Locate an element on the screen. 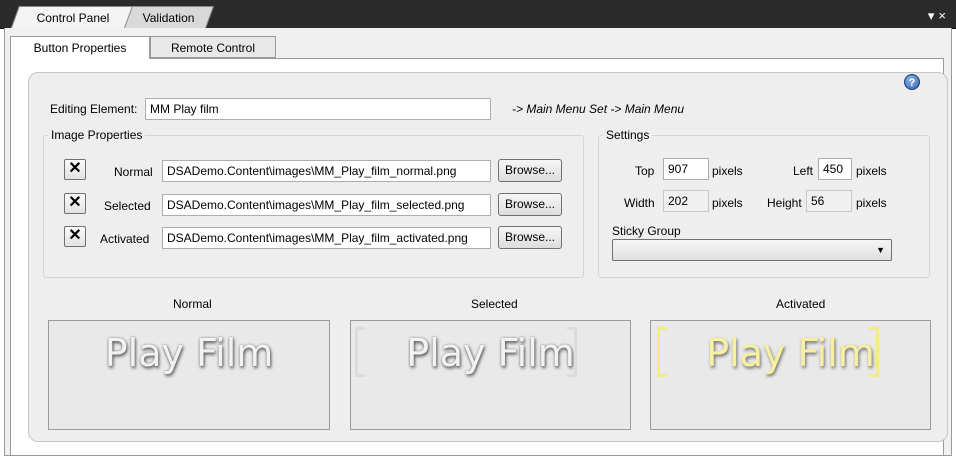 The width and height of the screenshot is (956, 460). top-field: 907 is located at coordinates (686, 169).